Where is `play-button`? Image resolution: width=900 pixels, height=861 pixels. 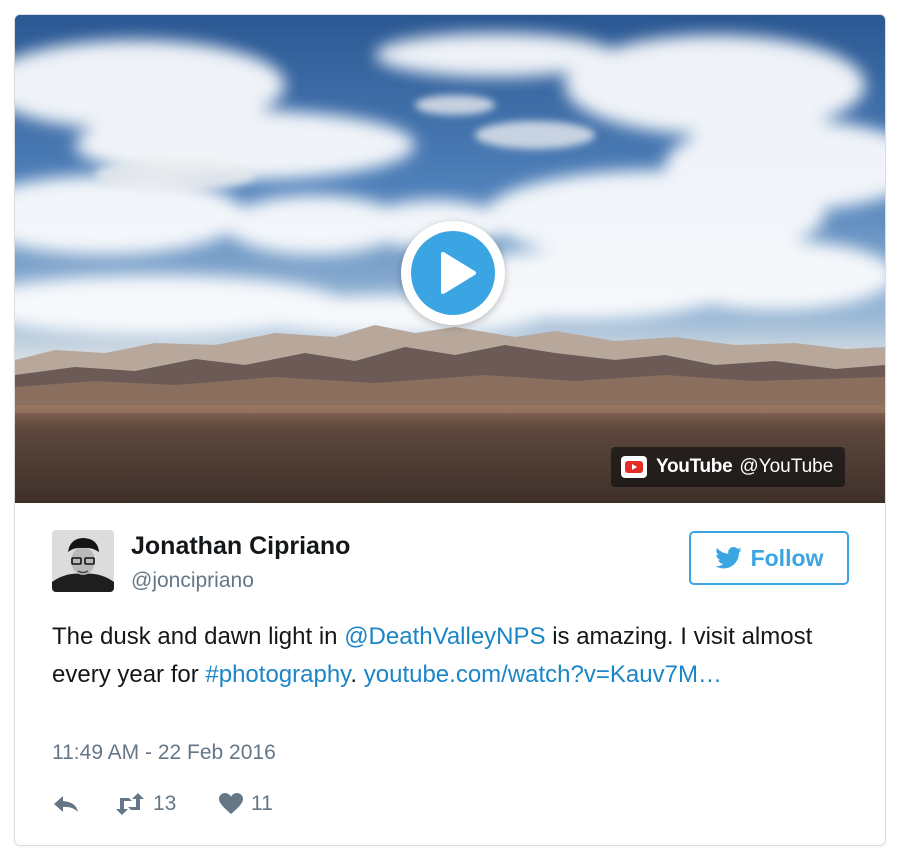 play-button is located at coordinates (453, 273).